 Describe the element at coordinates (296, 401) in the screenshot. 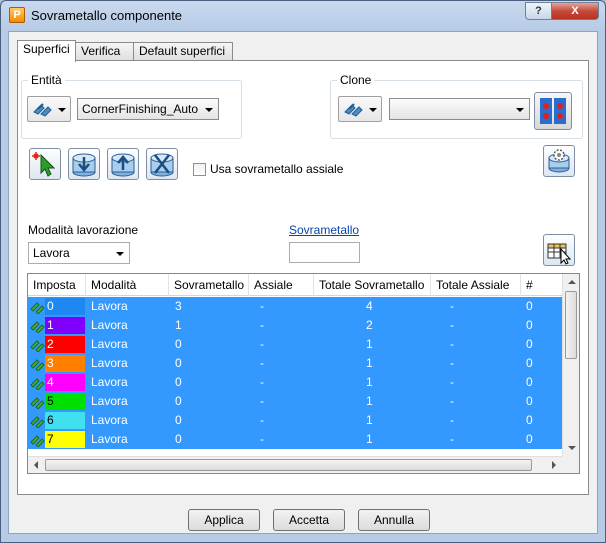

I see `table-row: 5 Lavora 0 - 1 - 0` at that location.